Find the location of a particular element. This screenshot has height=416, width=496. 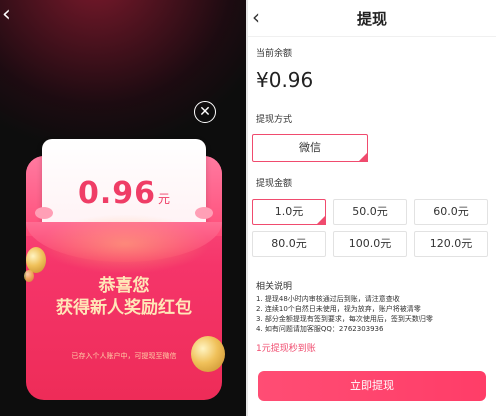

reward-amount-value: 0.96 is located at coordinates (116, 193).